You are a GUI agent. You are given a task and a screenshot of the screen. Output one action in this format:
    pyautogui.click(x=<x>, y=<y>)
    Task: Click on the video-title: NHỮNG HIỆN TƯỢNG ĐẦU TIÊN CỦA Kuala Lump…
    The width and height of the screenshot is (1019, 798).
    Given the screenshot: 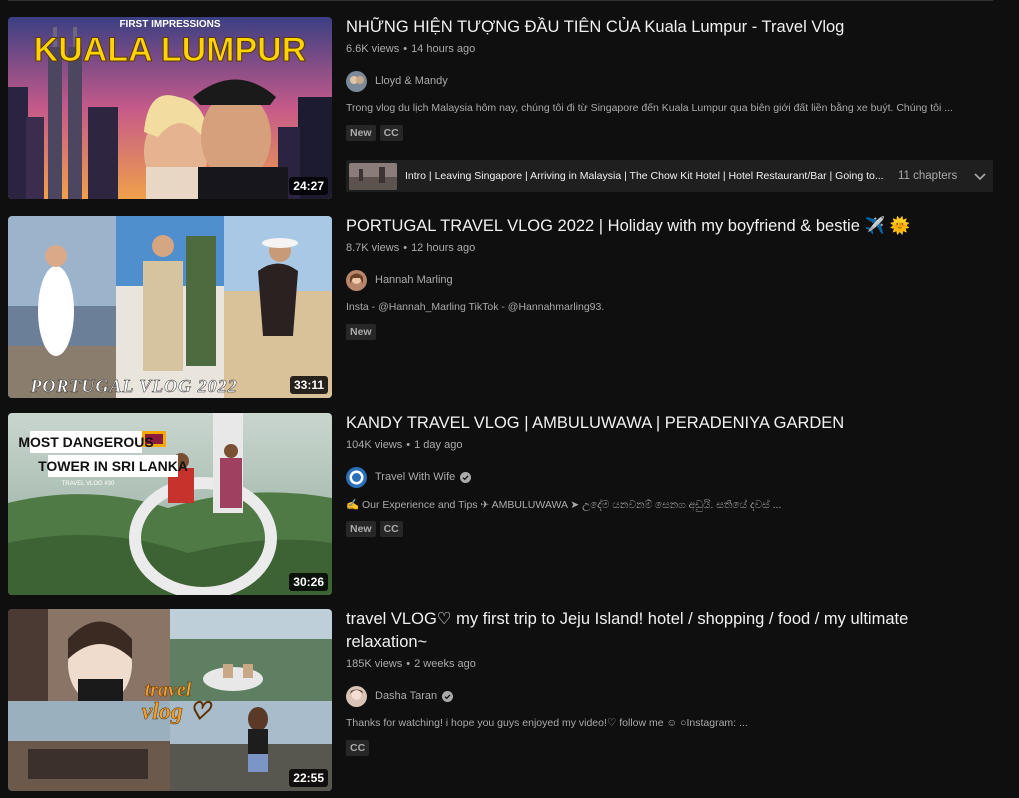 What is the action you would take?
    pyautogui.click(x=646, y=27)
    